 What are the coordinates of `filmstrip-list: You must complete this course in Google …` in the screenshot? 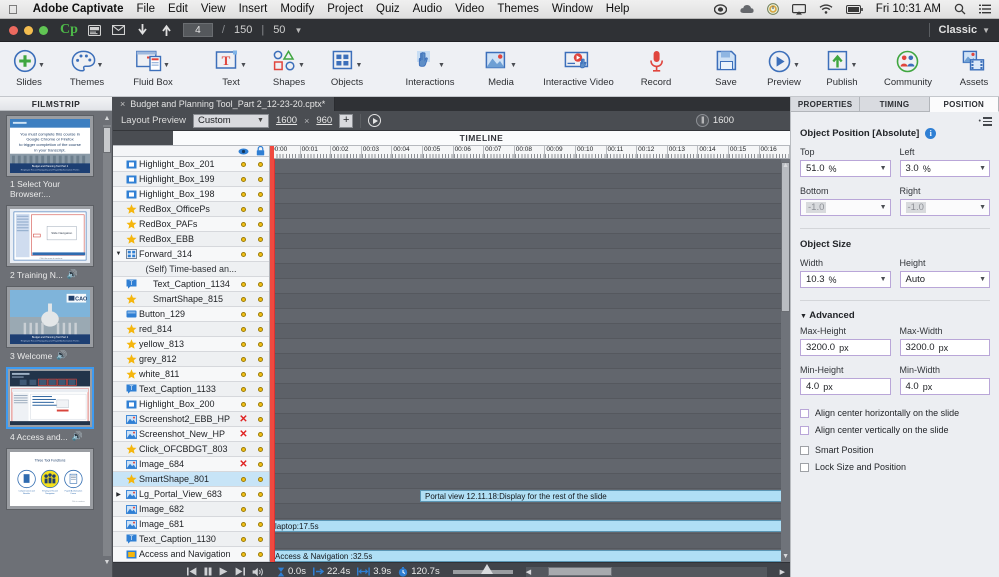 It's located at (56, 344).